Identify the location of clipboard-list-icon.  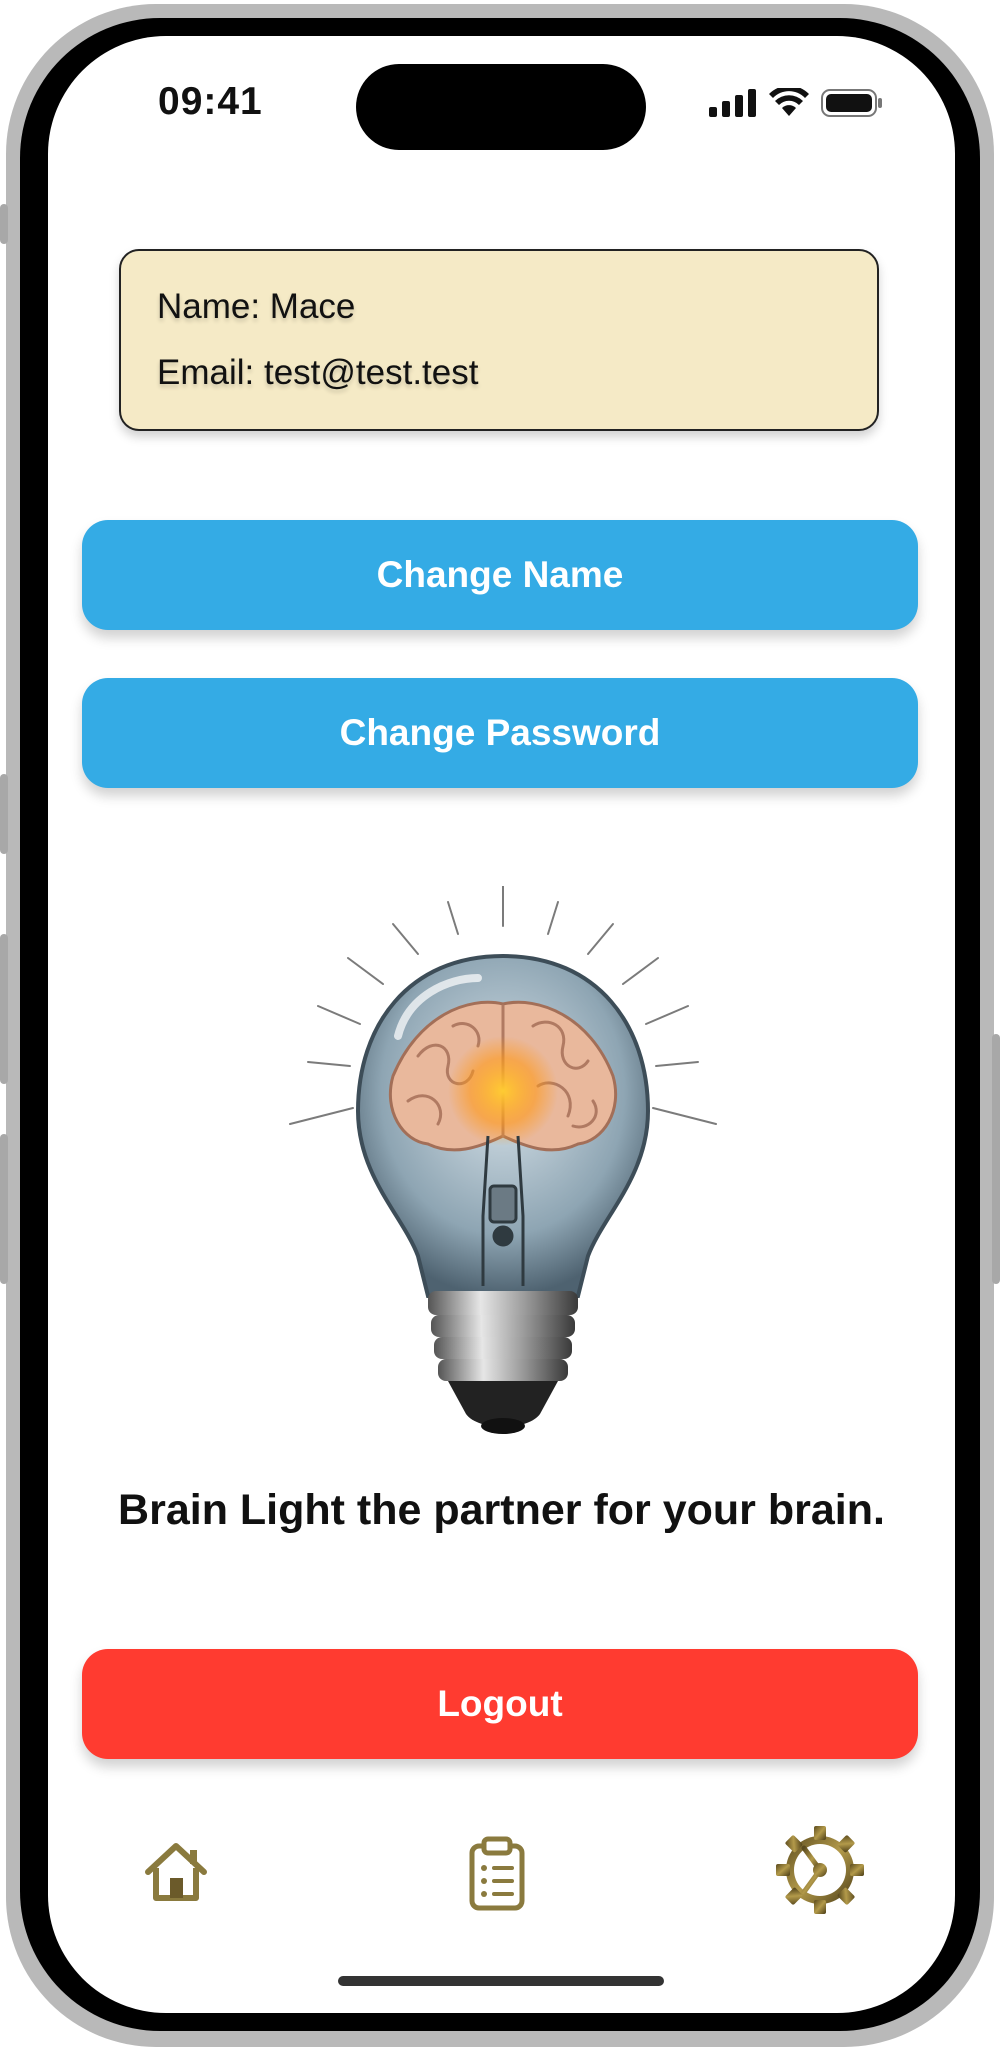
(497, 1873).